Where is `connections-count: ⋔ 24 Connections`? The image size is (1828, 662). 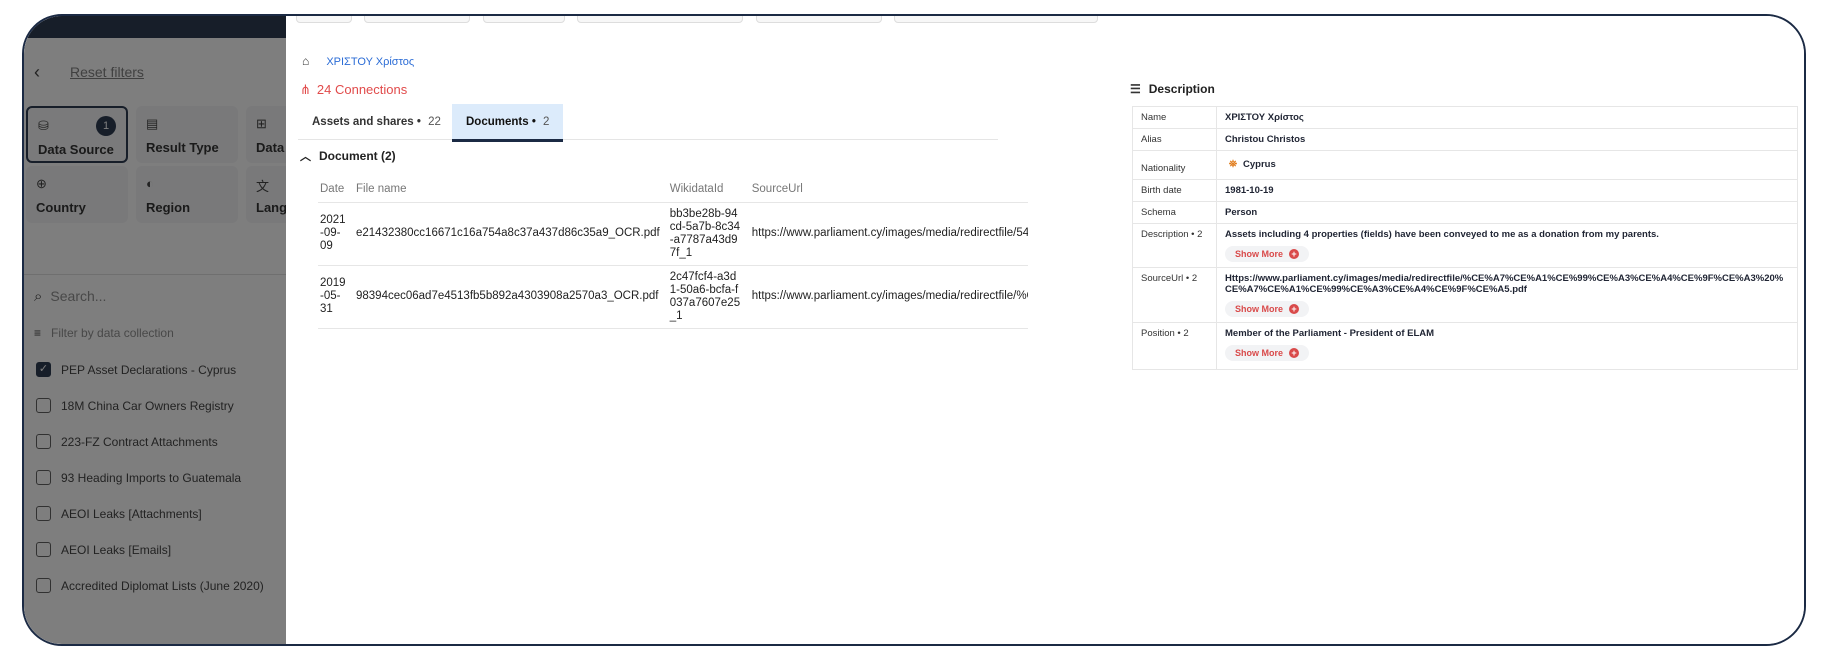 connections-count: ⋔ 24 Connections is located at coordinates (353, 90).